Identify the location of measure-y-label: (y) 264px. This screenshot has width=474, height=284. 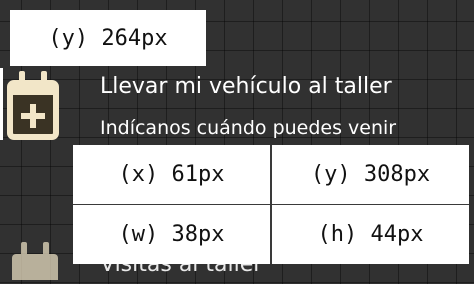
(108, 38).